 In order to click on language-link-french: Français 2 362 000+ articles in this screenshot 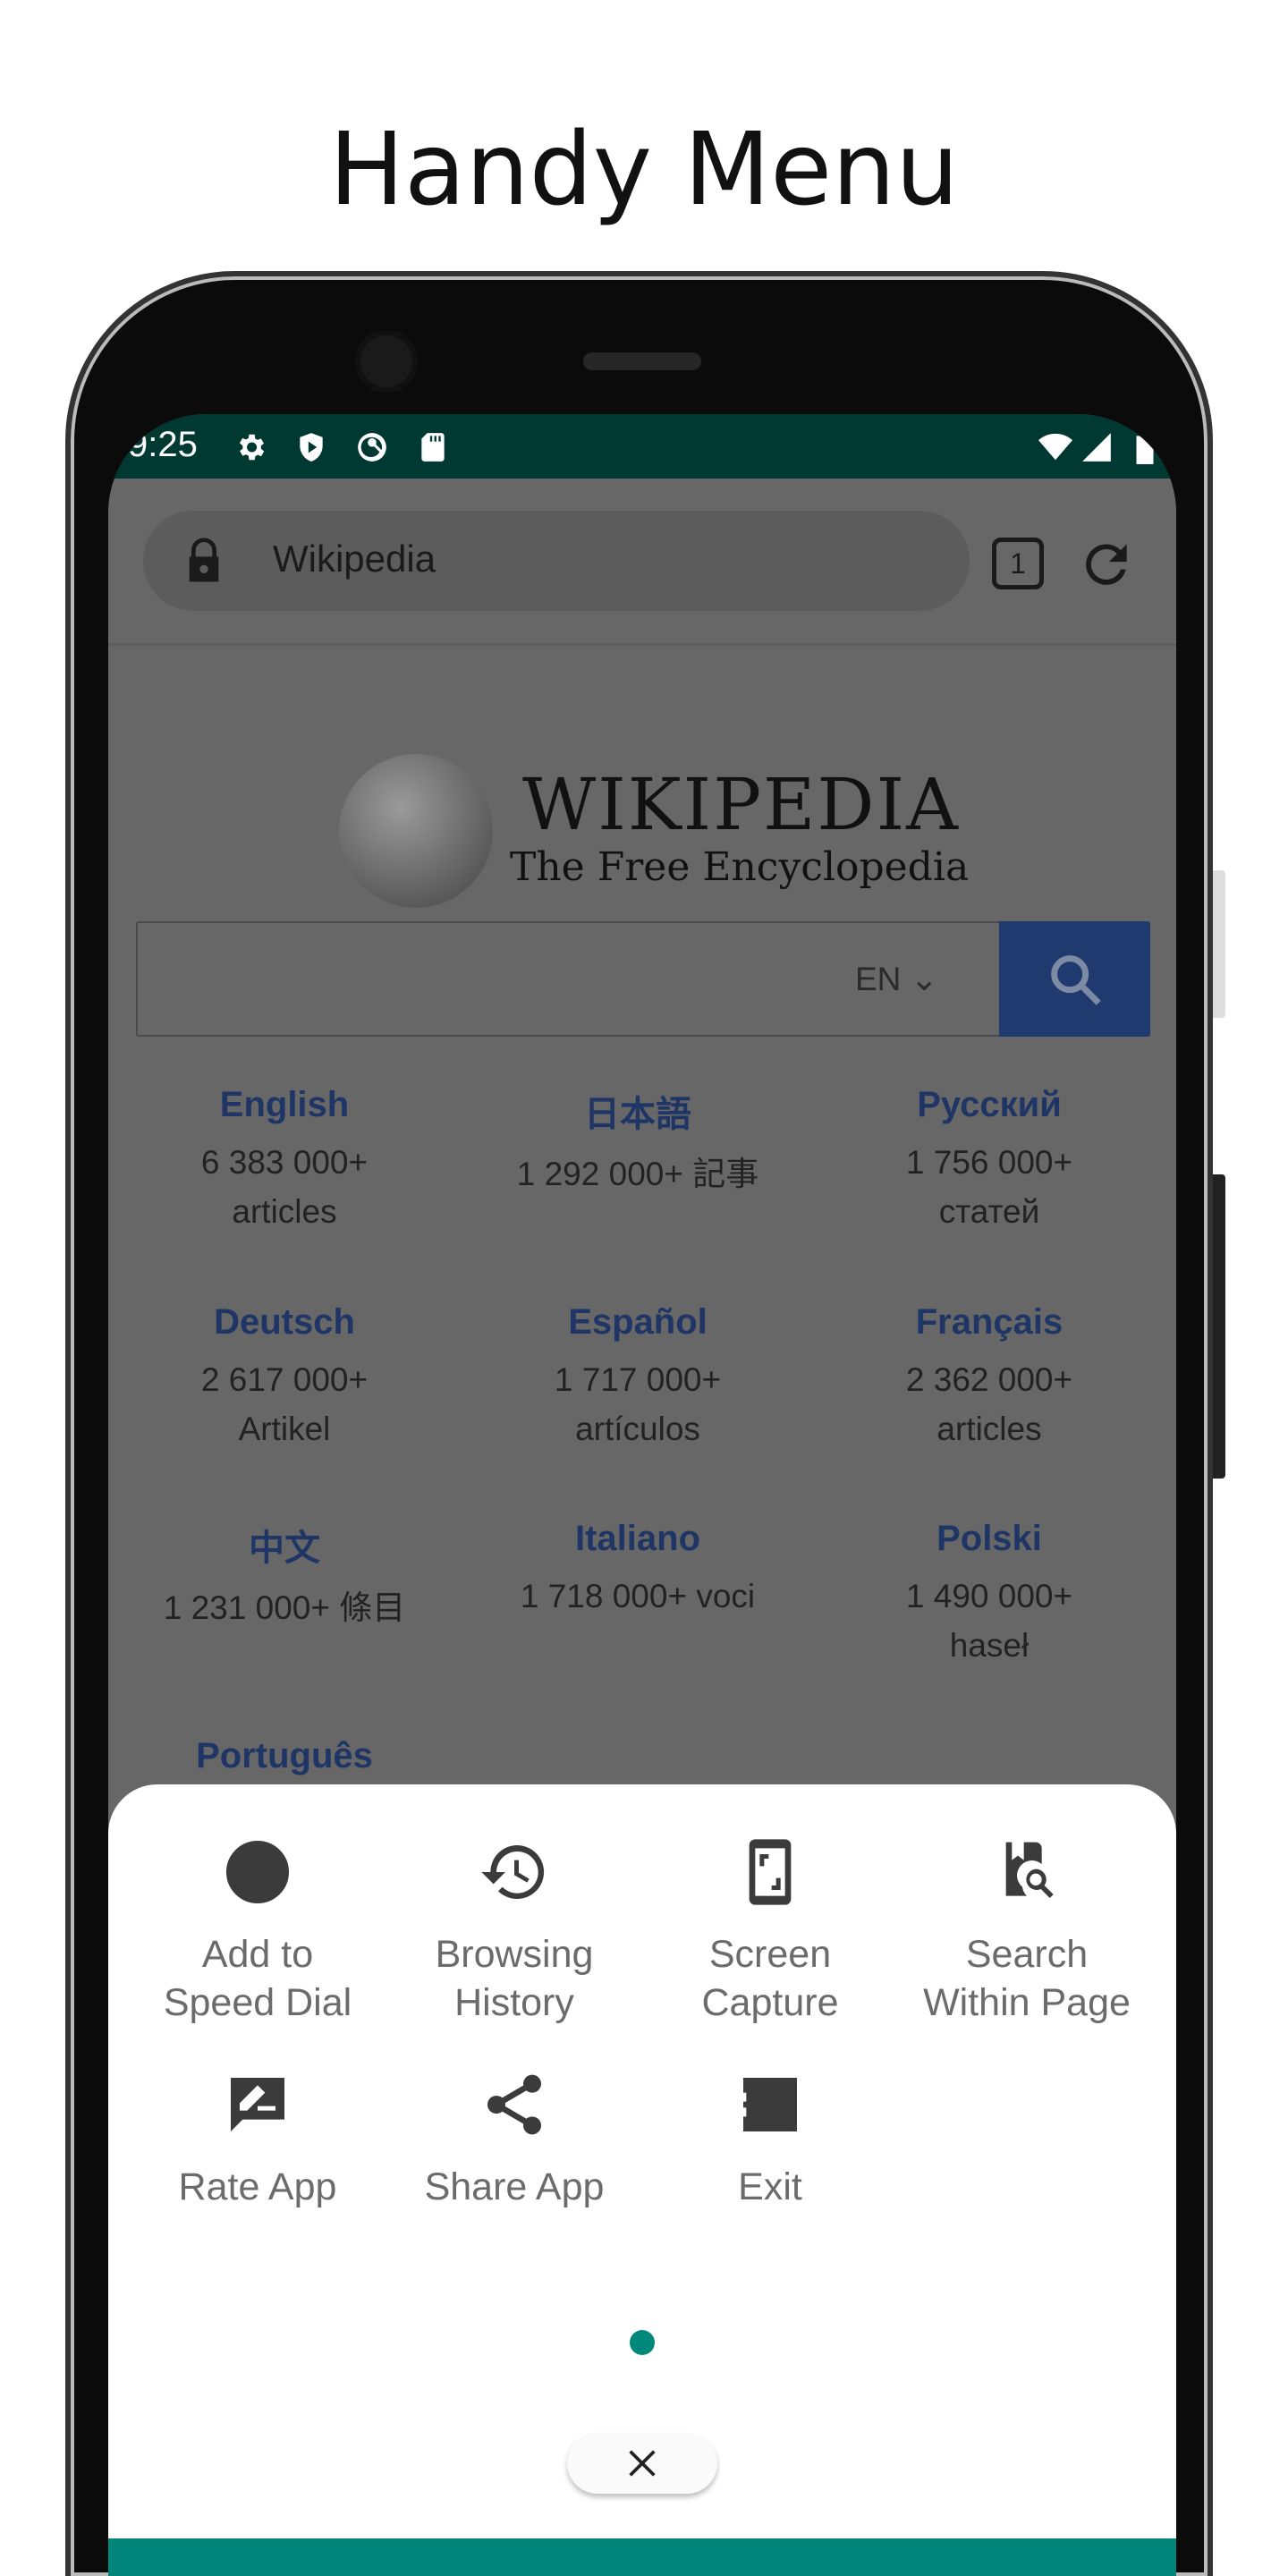, I will do `click(989, 1377)`.